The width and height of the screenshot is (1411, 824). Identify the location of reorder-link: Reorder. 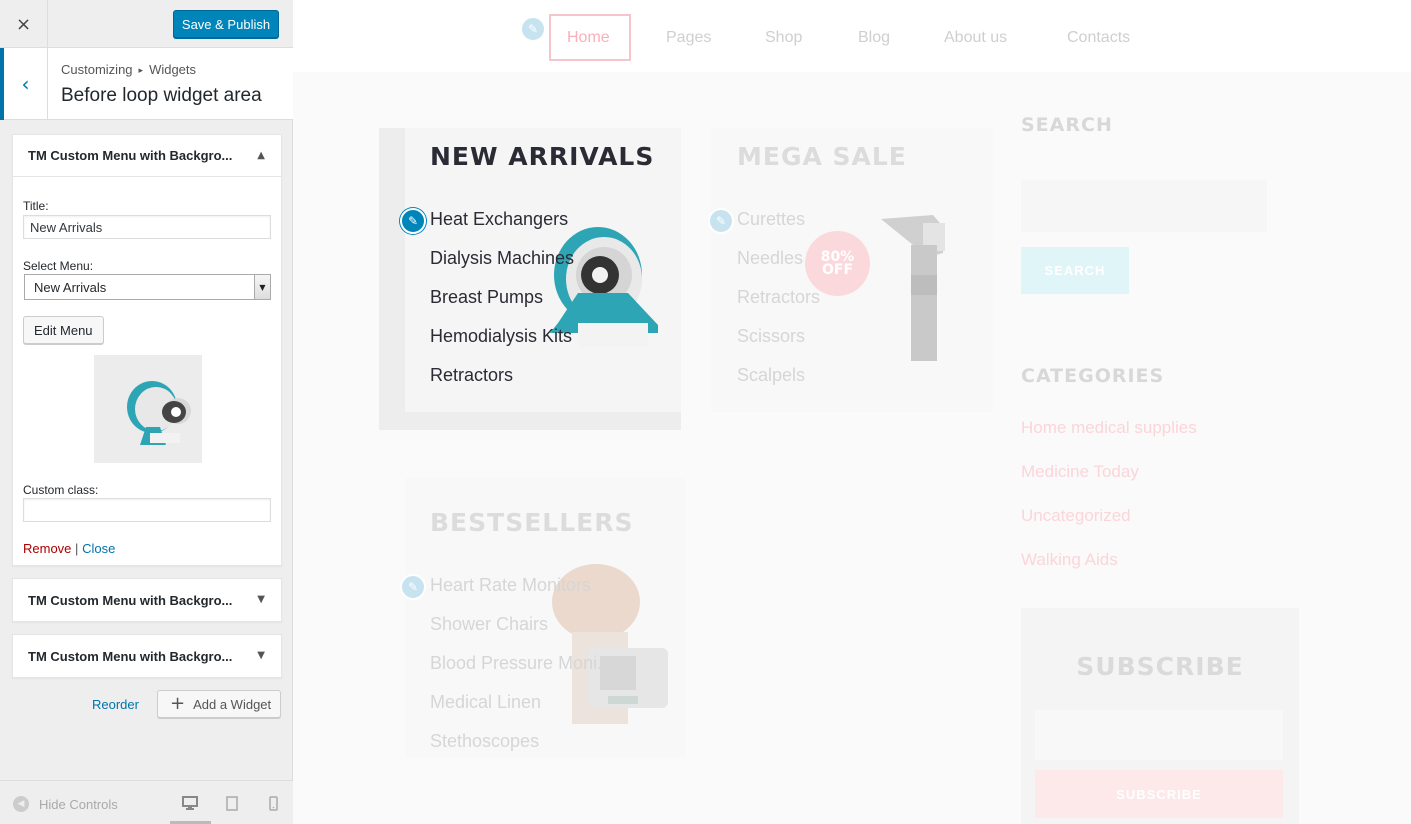
(115, 704).